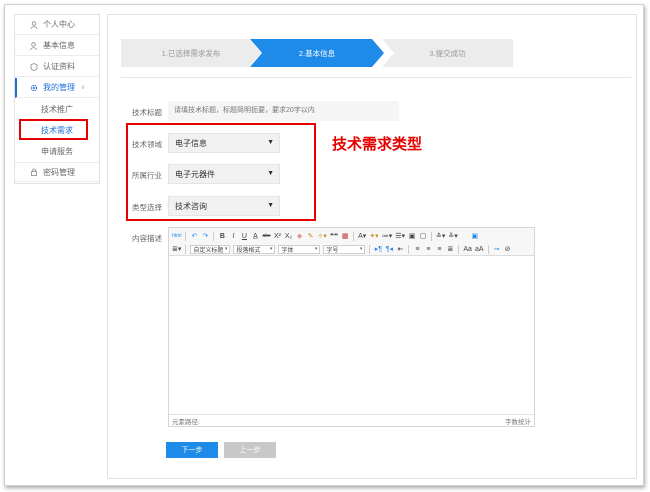 The width and height of the screenshot is (650, 492). What do you see at coordinates (400, 236) in the screenshot?
I see `unordered-list-icon: ☰▾` at bounding box center [400, 236].